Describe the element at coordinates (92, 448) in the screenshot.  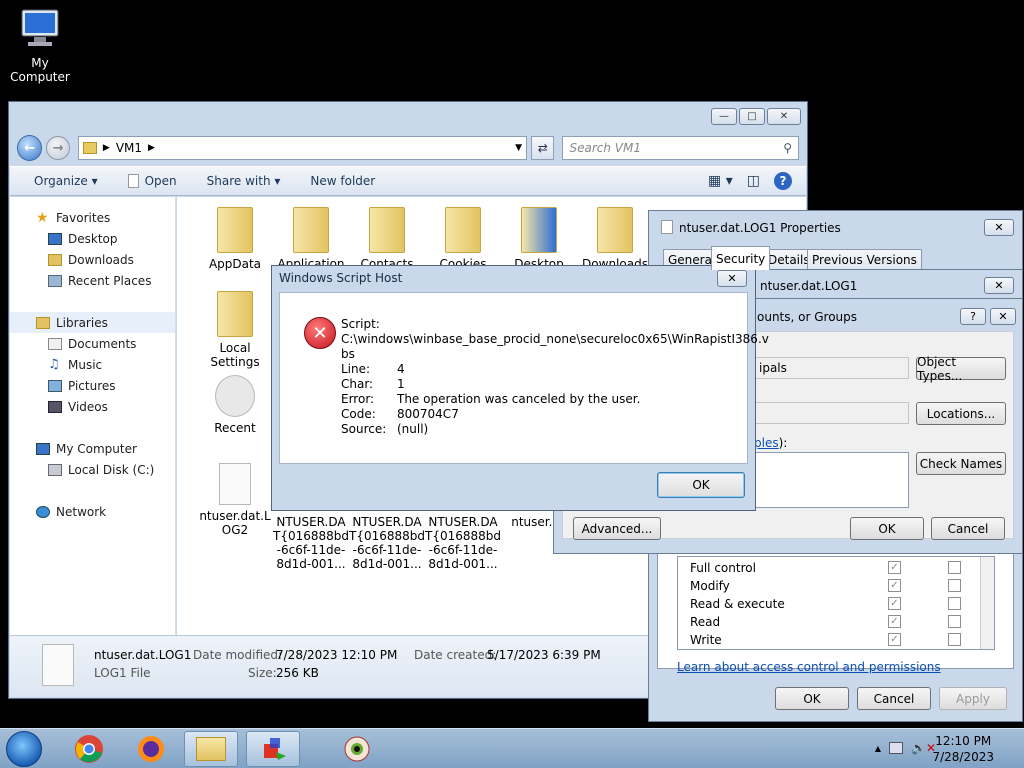
I see `sidebar-item-my-computer: My Computer` at that location.